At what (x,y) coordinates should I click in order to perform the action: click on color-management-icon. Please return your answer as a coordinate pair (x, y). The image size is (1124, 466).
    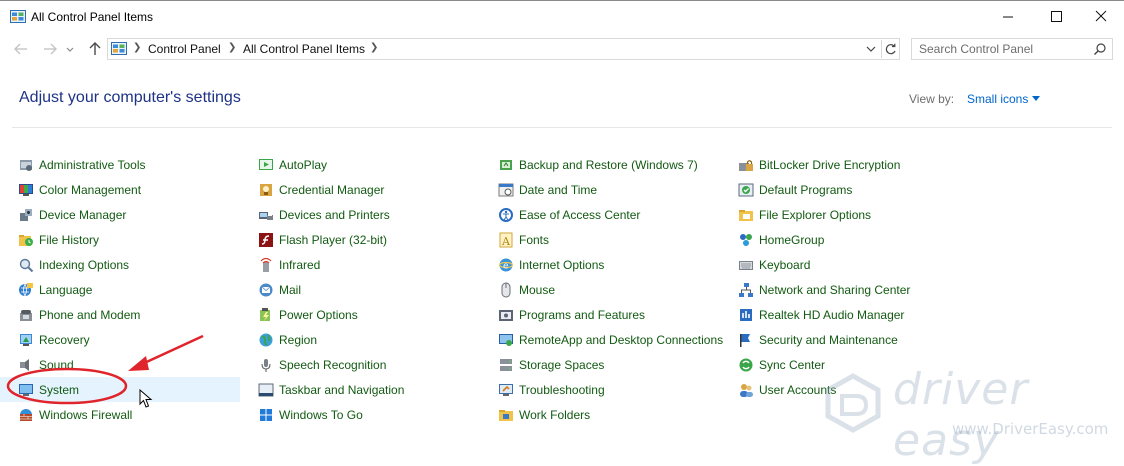
    Looking at the image, I should click on (26, 189).